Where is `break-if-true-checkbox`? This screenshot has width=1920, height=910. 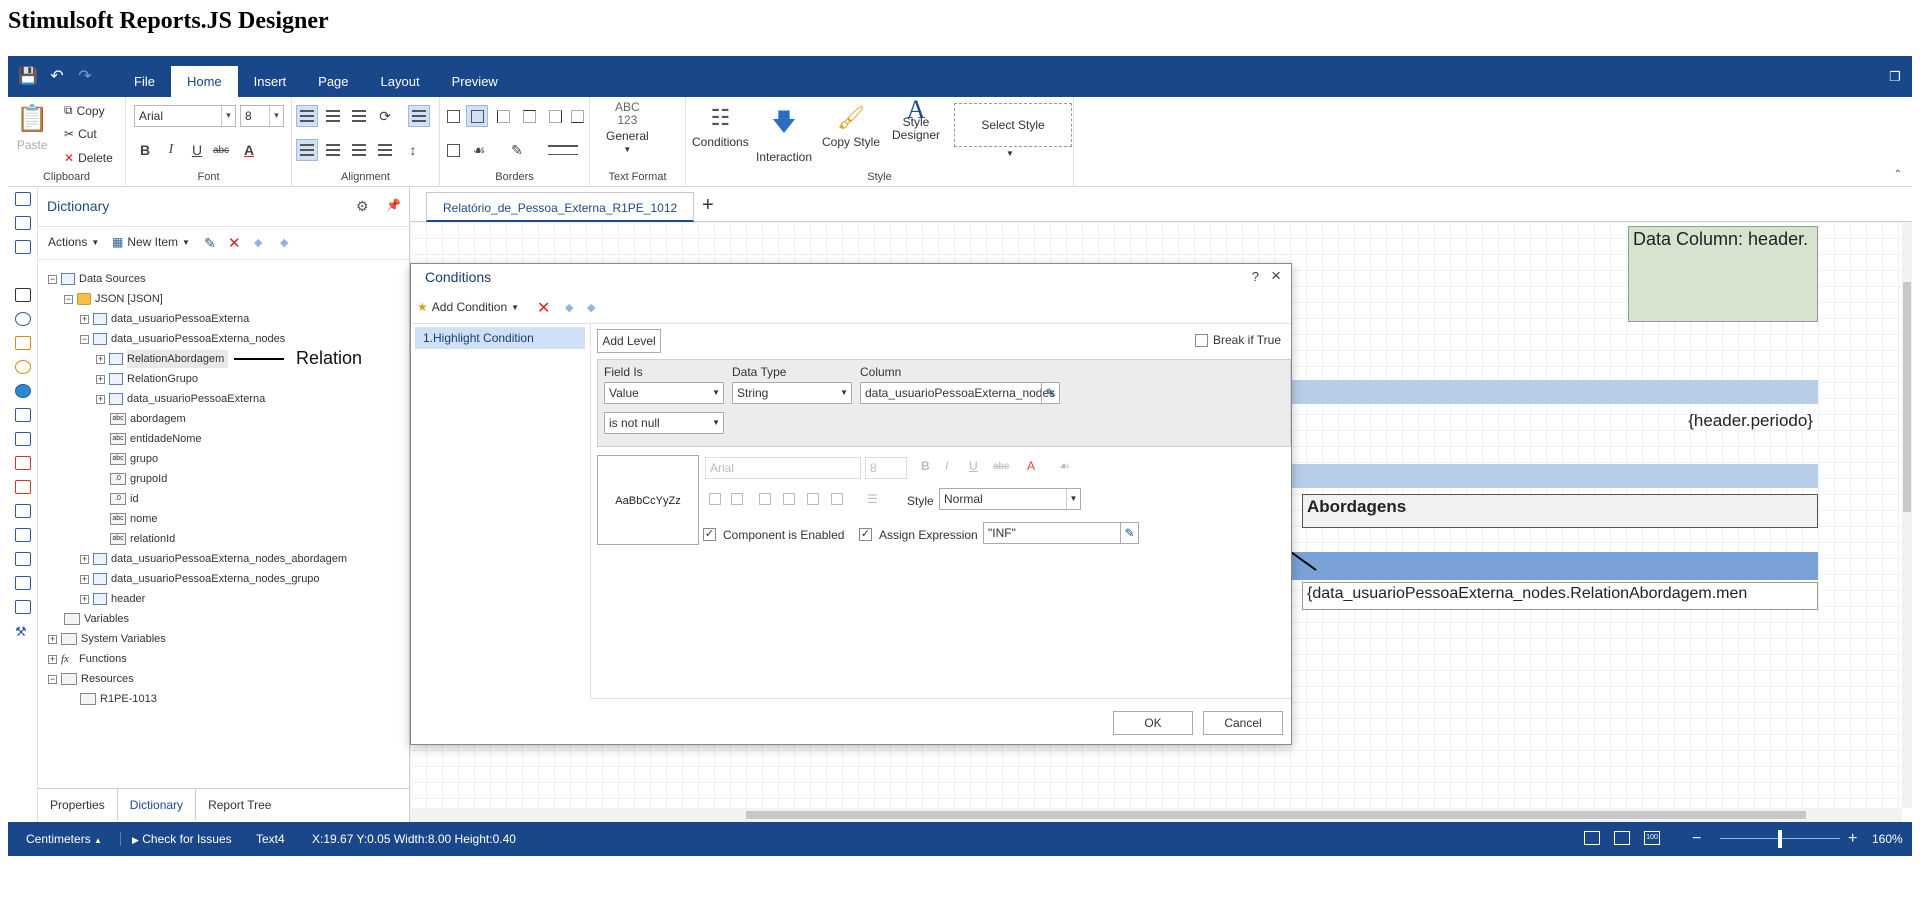 break-if-true-checkbox is located at coordinates (1201, 340).